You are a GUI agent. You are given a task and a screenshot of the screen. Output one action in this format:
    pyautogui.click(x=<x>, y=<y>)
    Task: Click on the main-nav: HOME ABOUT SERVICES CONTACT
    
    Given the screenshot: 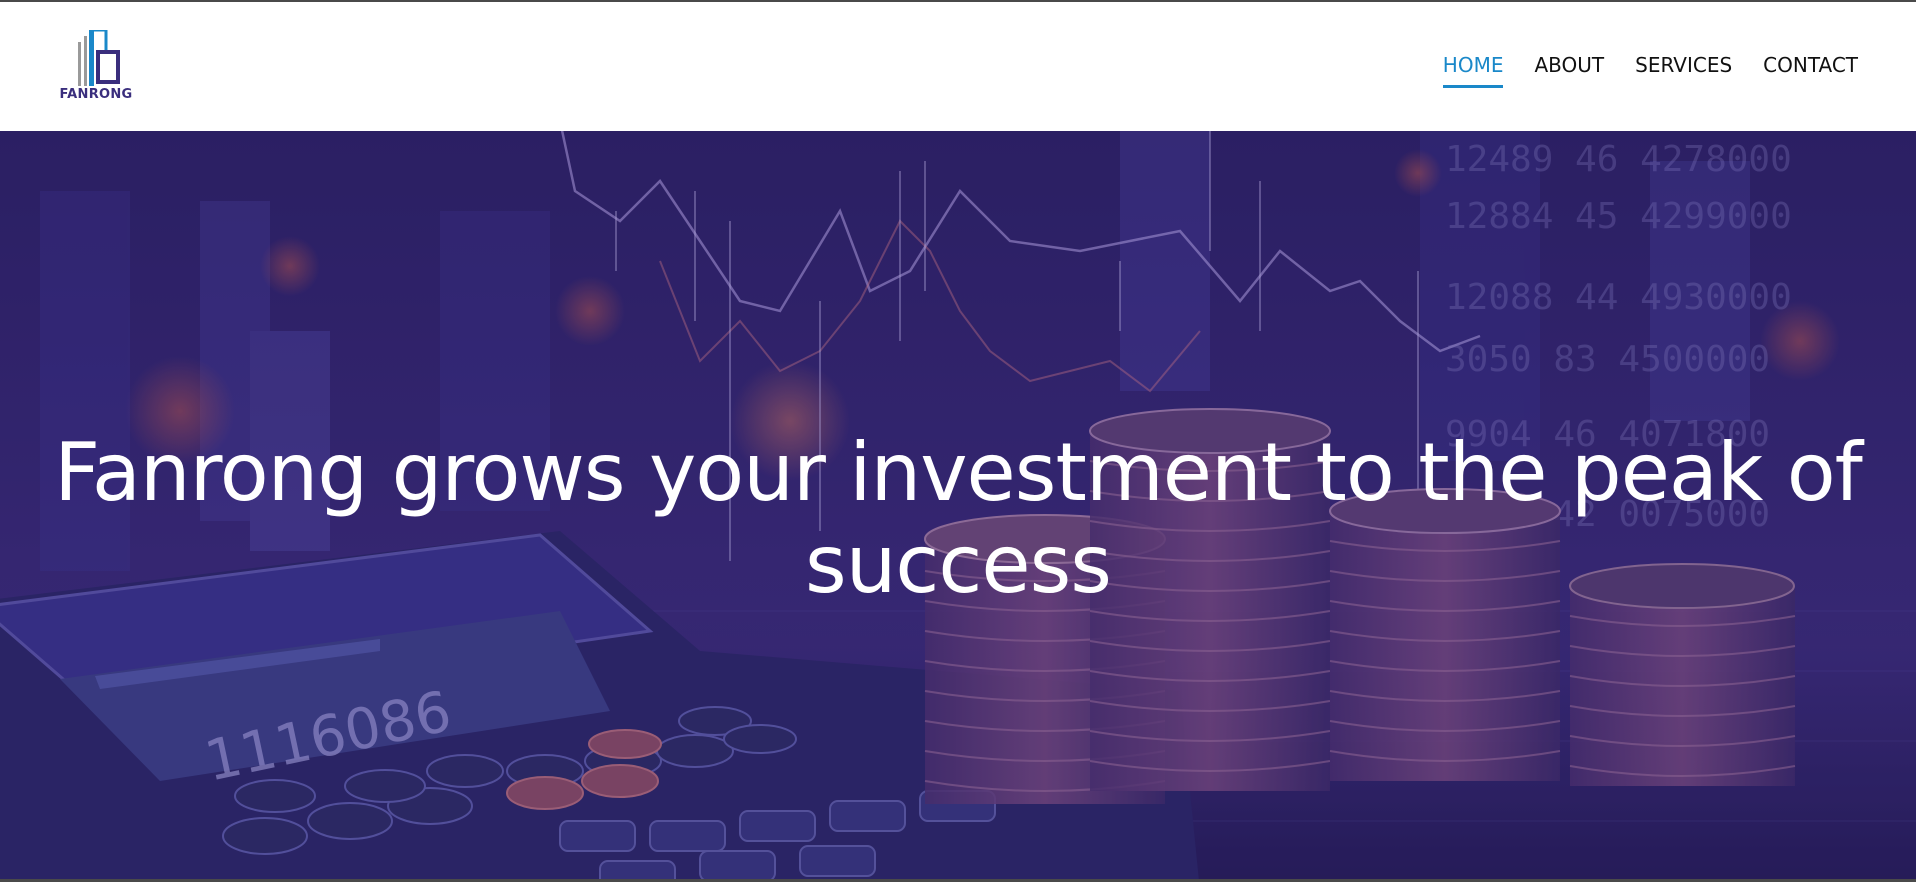 What is the action you would take?
    pyautogui.click(x=1650, y=70)
    